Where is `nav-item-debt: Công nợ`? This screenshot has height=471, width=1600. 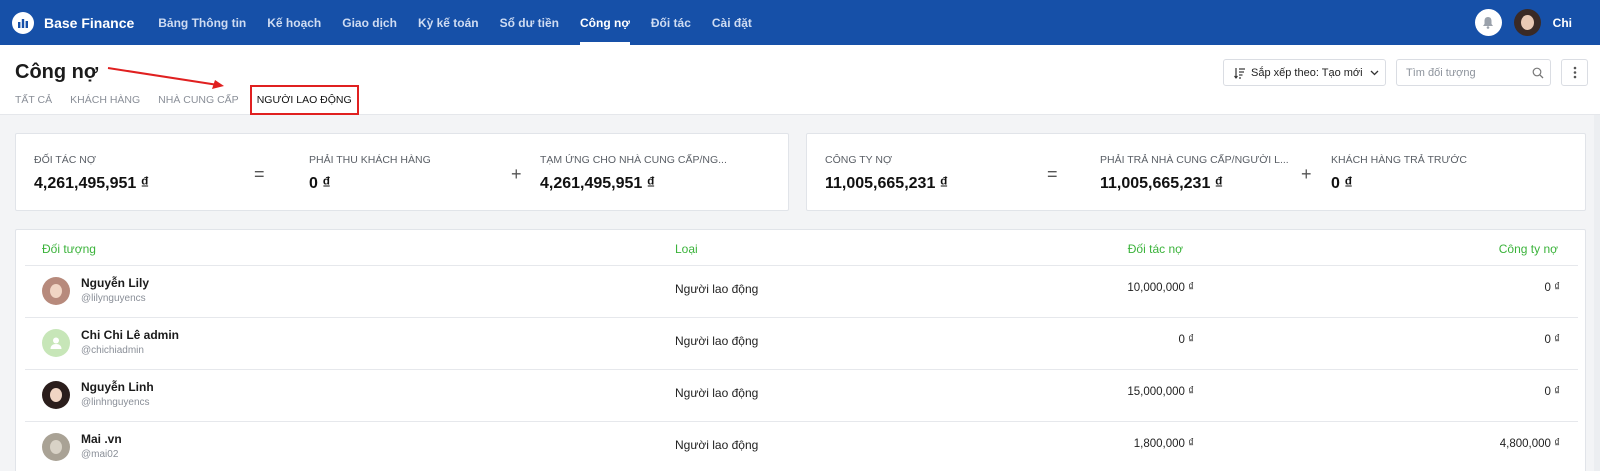 nav-item-debt: Công nợ is located at coordinates (605, 22).